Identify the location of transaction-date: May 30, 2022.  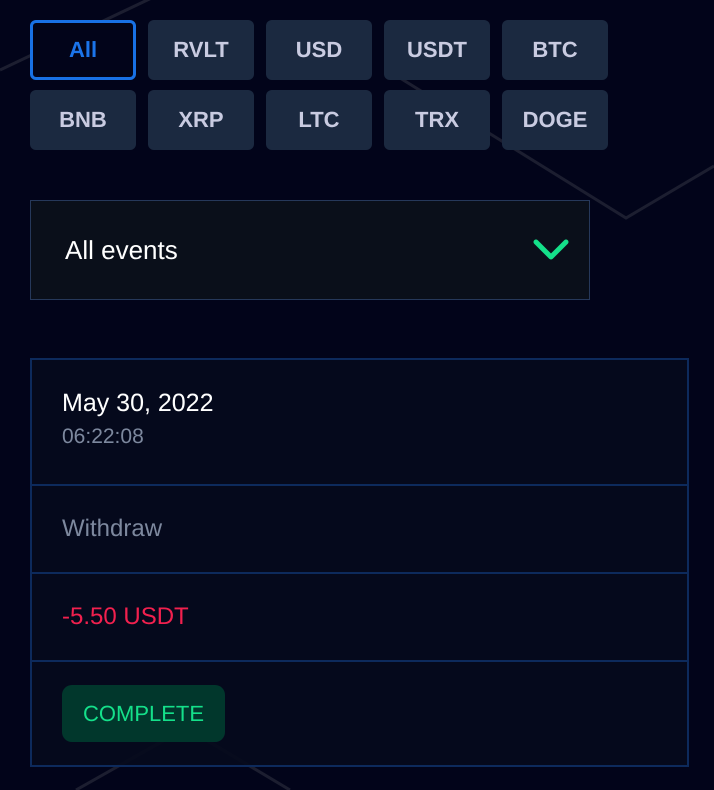
(138, 403).